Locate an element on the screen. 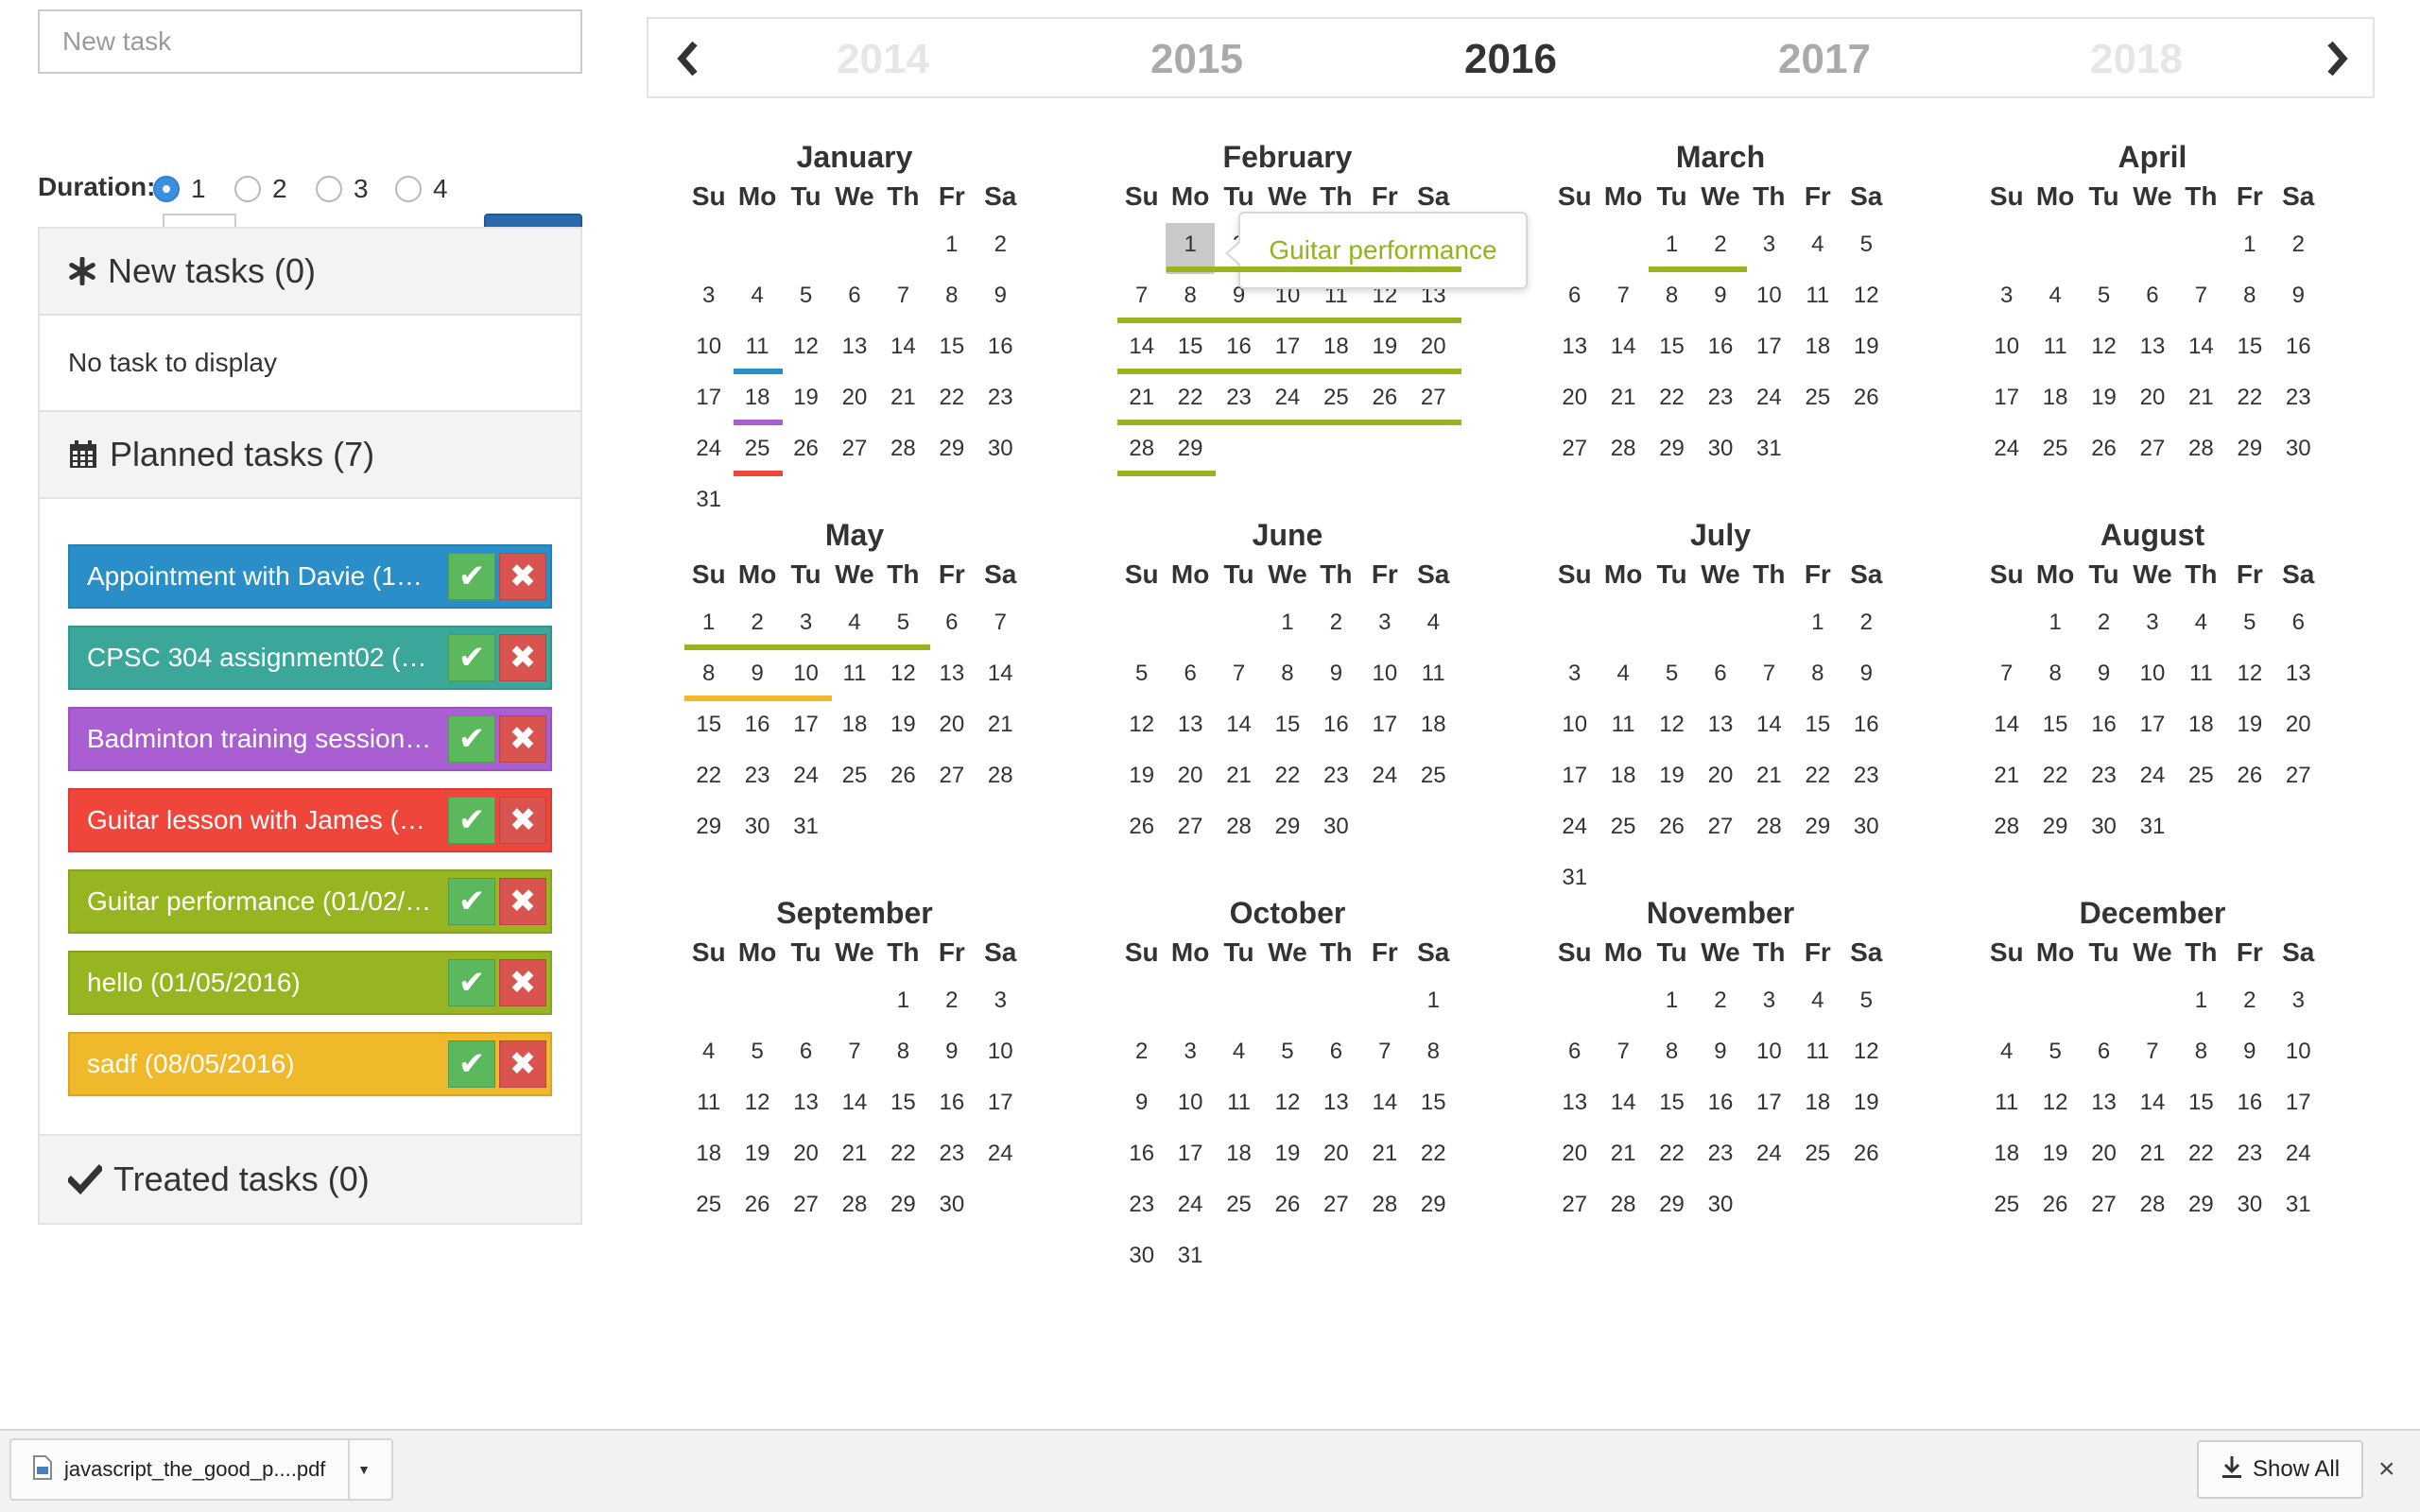 The height and width of the screenshot is (1512, 2420). day-cell: 5 is located at coordinates (1866, 248).